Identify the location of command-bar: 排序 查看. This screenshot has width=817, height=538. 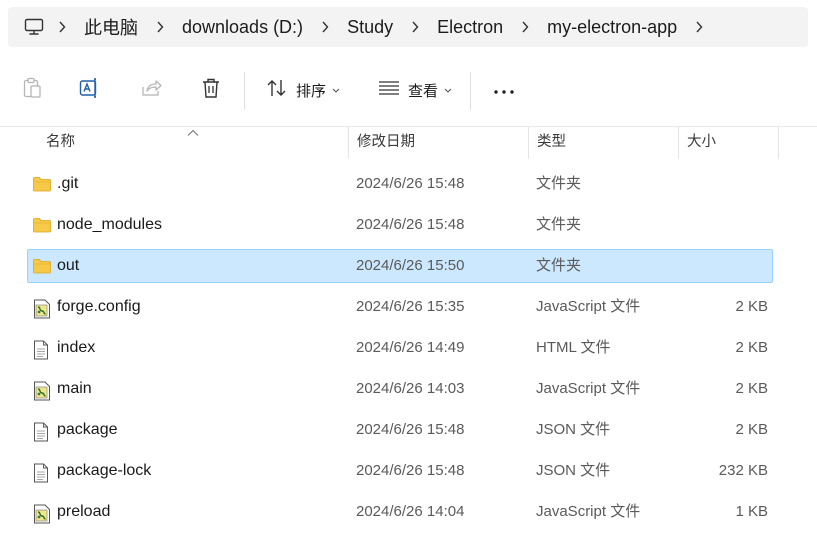
(408, 91).